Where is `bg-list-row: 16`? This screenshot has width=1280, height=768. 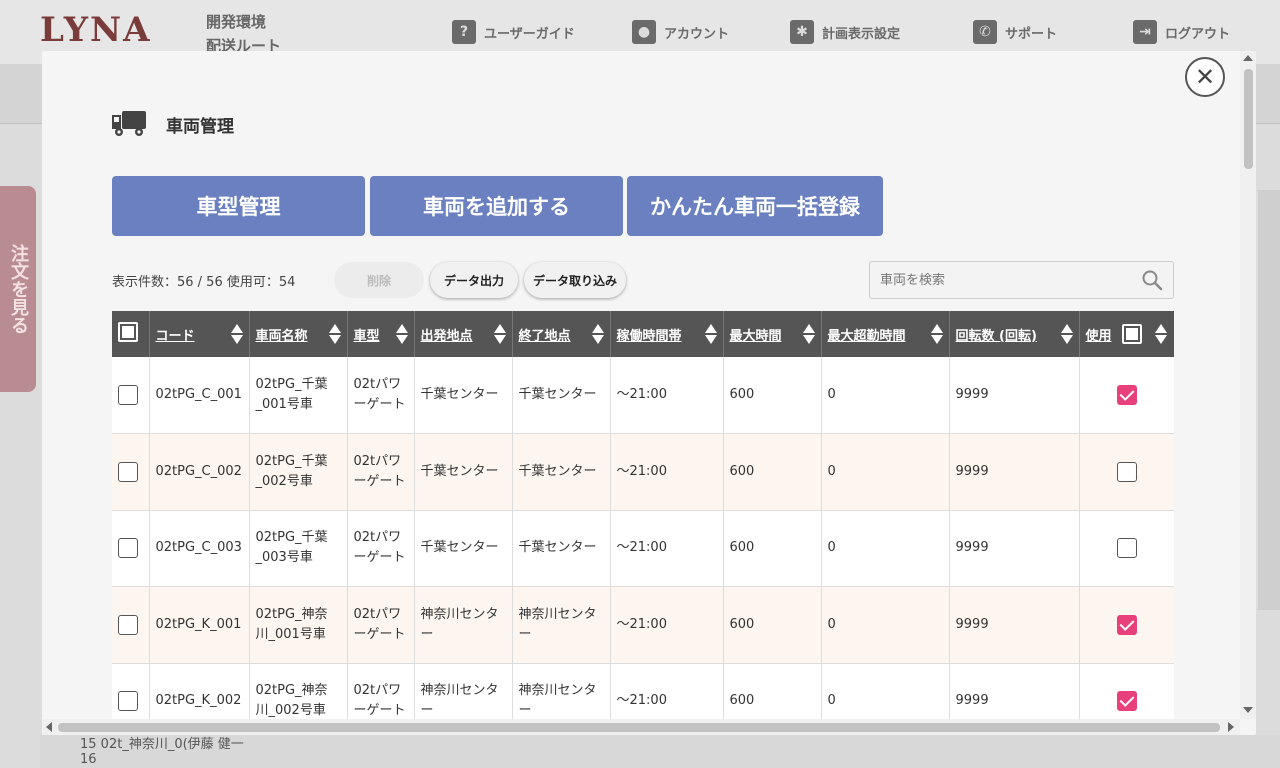
bg-list-row: 16 is located at coordinates (88, 759).